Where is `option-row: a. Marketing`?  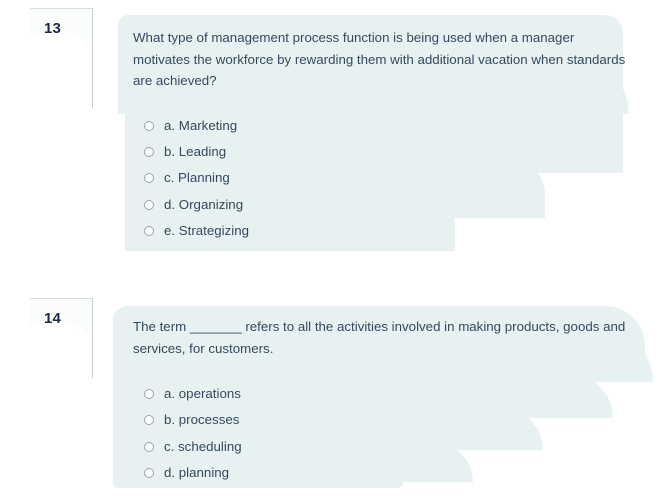 option-row: a. Marketing is located at coordinates (383, 126).